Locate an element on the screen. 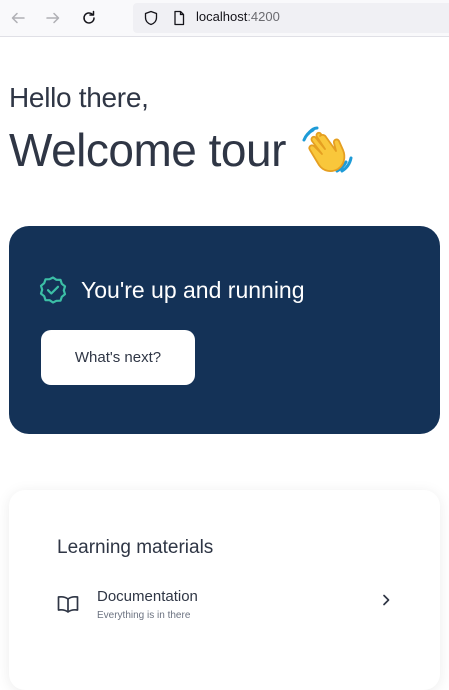  reload-button is located at coordinates (89, 18).